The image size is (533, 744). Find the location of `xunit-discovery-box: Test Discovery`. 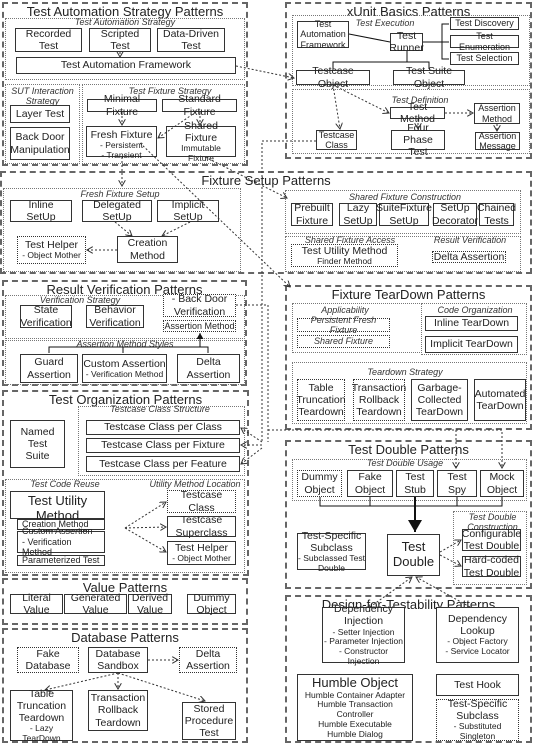

xunit-discovery-box: Test Discovery is located at coordinates (484, 23).